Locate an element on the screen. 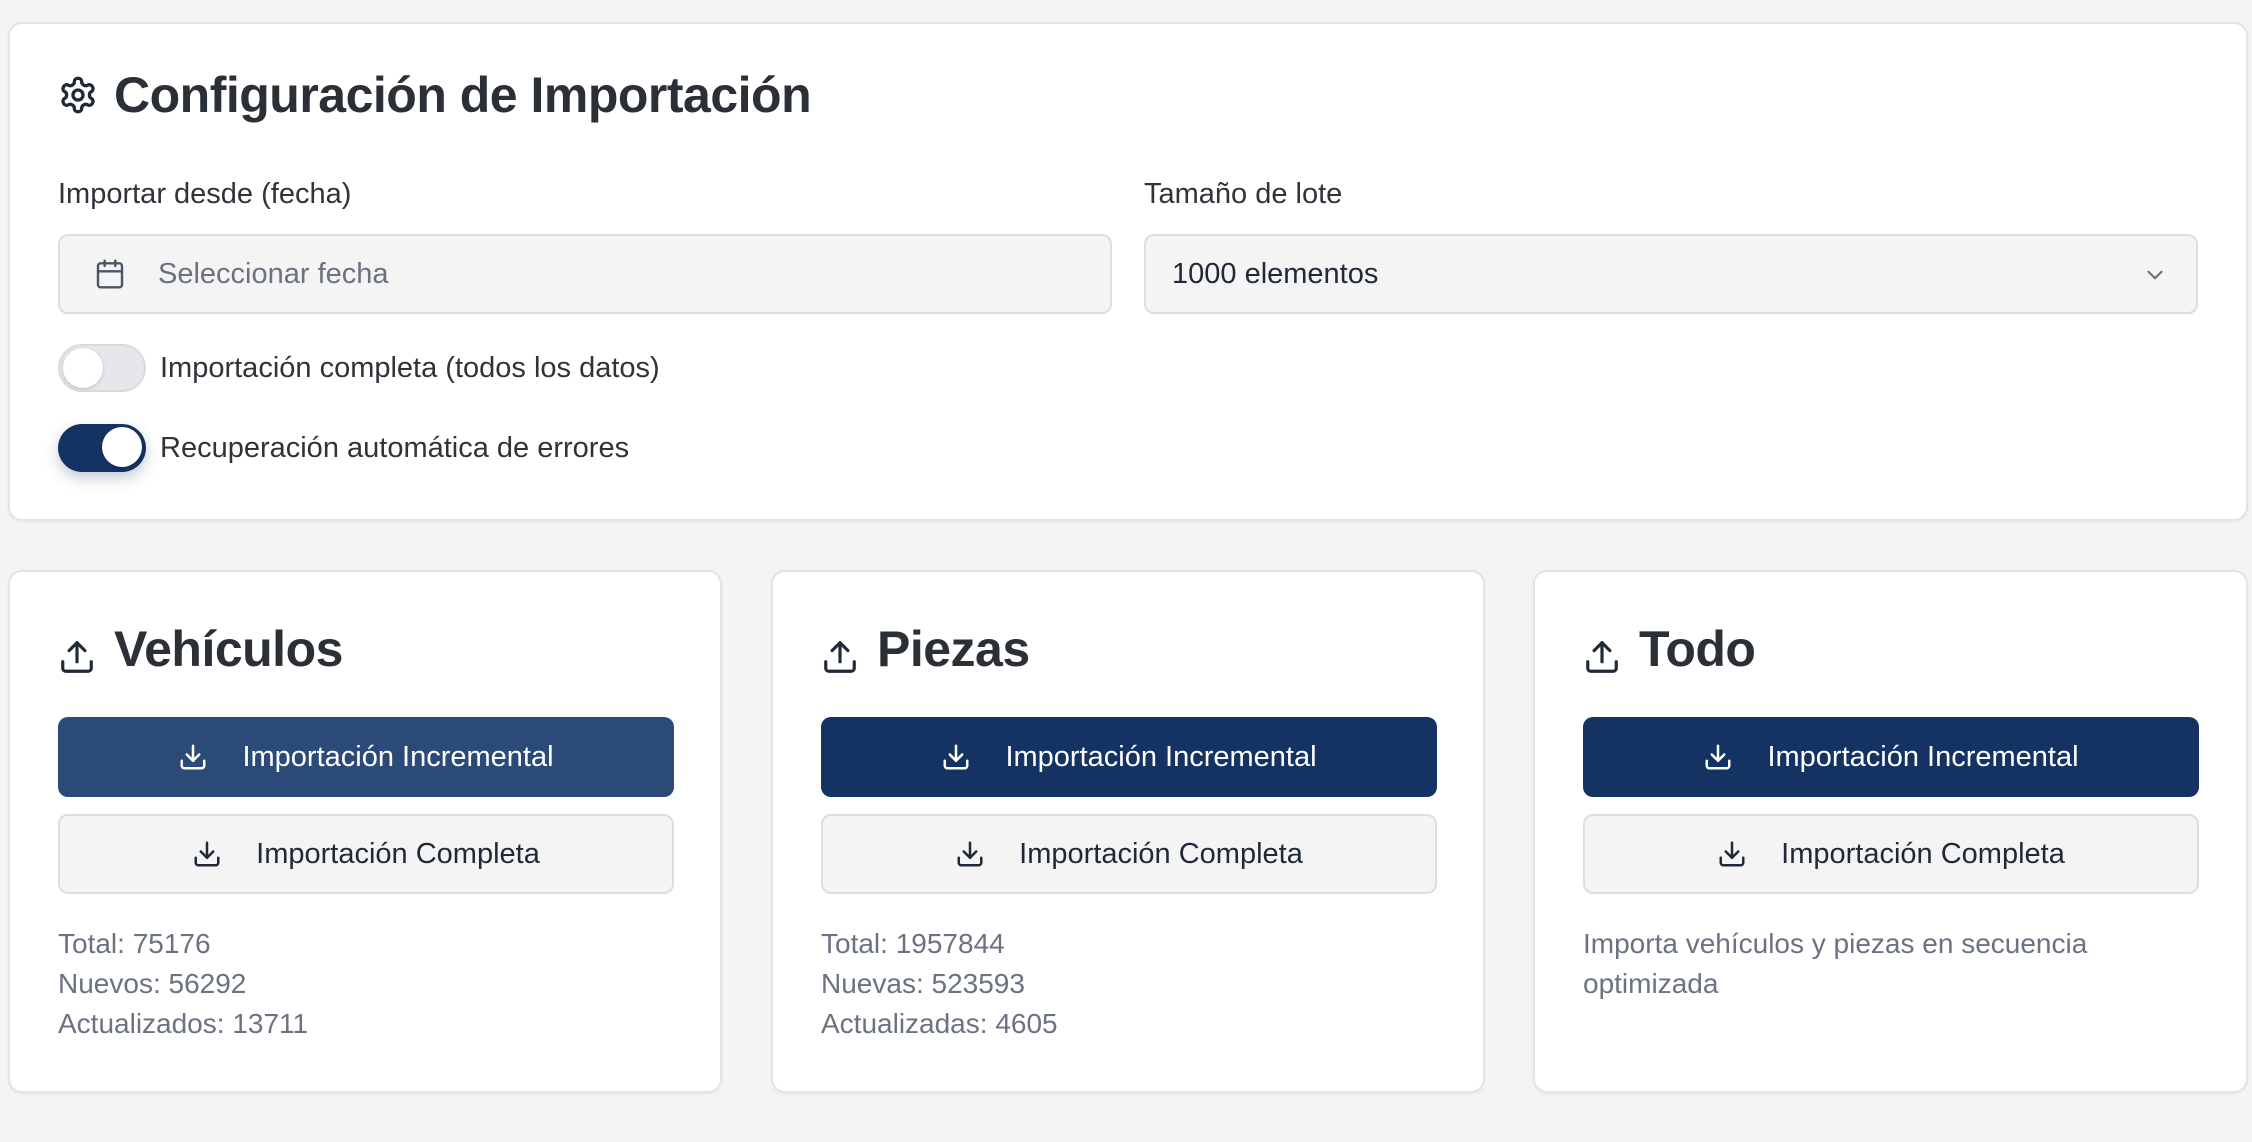 The height and width of the screenshot is (1142, 2252). all-full-import-button: Importación Completa is located at coordinates (1891, 854).